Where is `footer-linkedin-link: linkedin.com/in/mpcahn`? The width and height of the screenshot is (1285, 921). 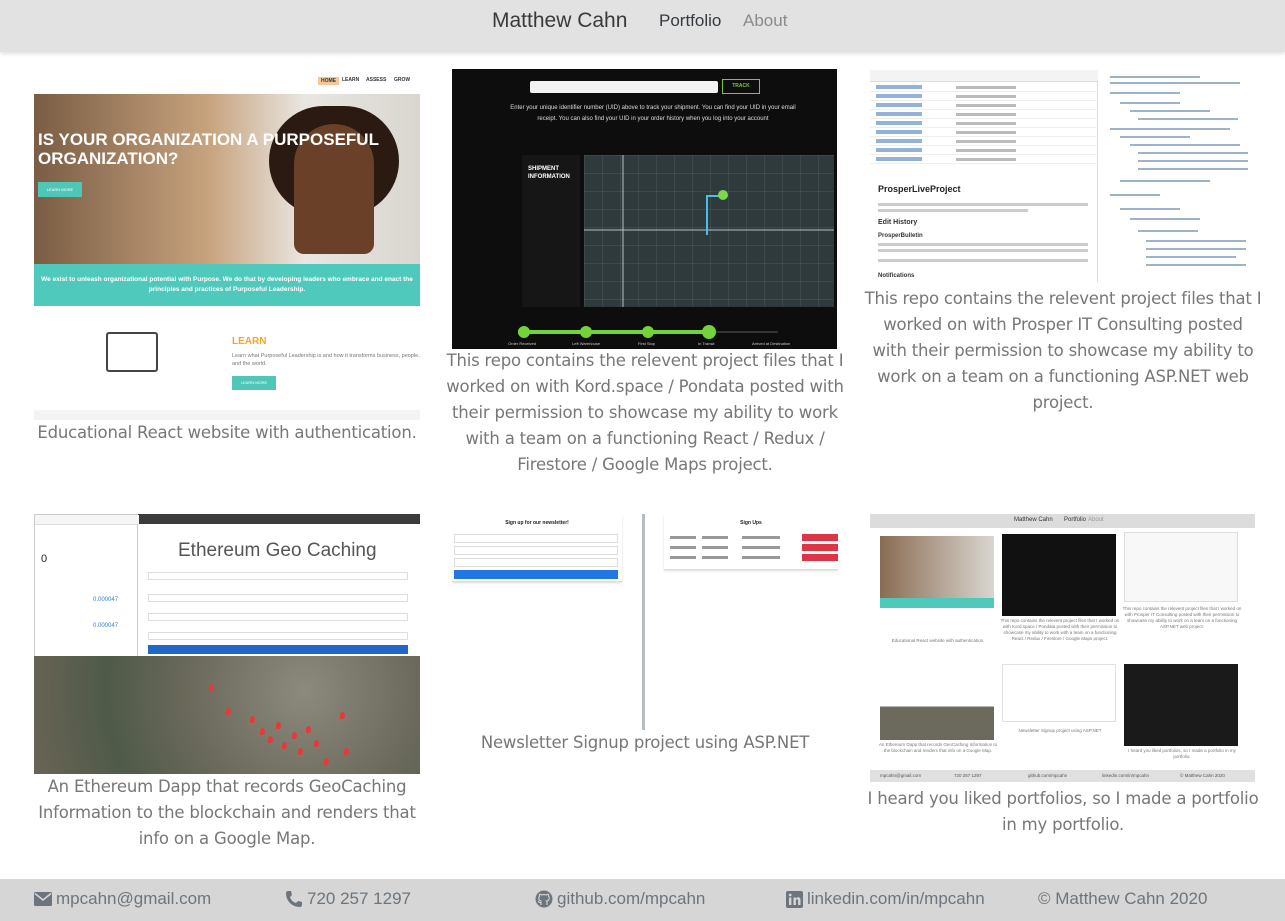
footer-linkedin-link: linkedin.com/in/mpcahn is located at coordinates (885, 899).